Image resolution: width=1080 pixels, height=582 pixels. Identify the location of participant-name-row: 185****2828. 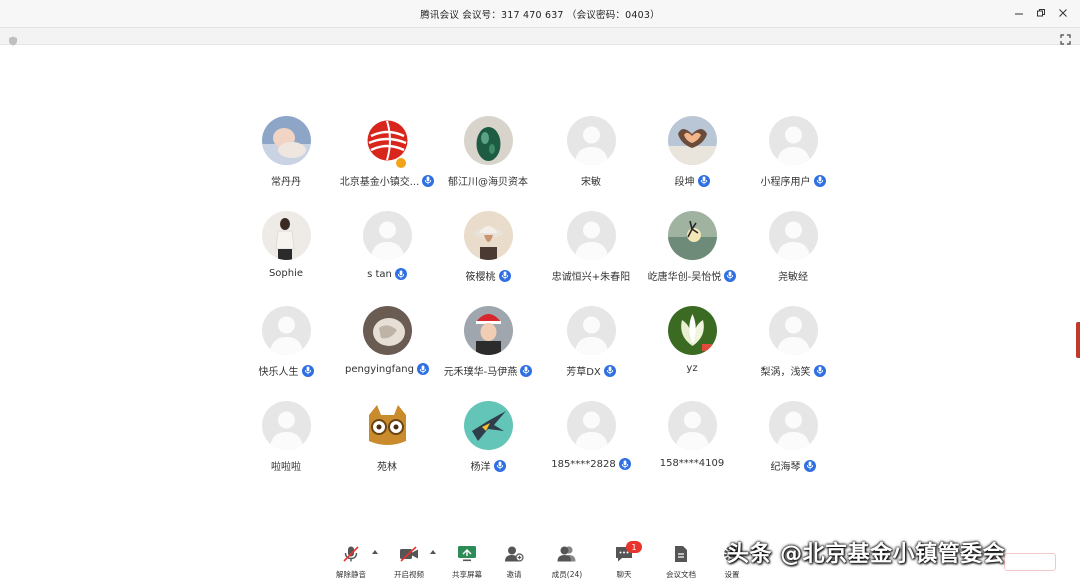
(591, 464).